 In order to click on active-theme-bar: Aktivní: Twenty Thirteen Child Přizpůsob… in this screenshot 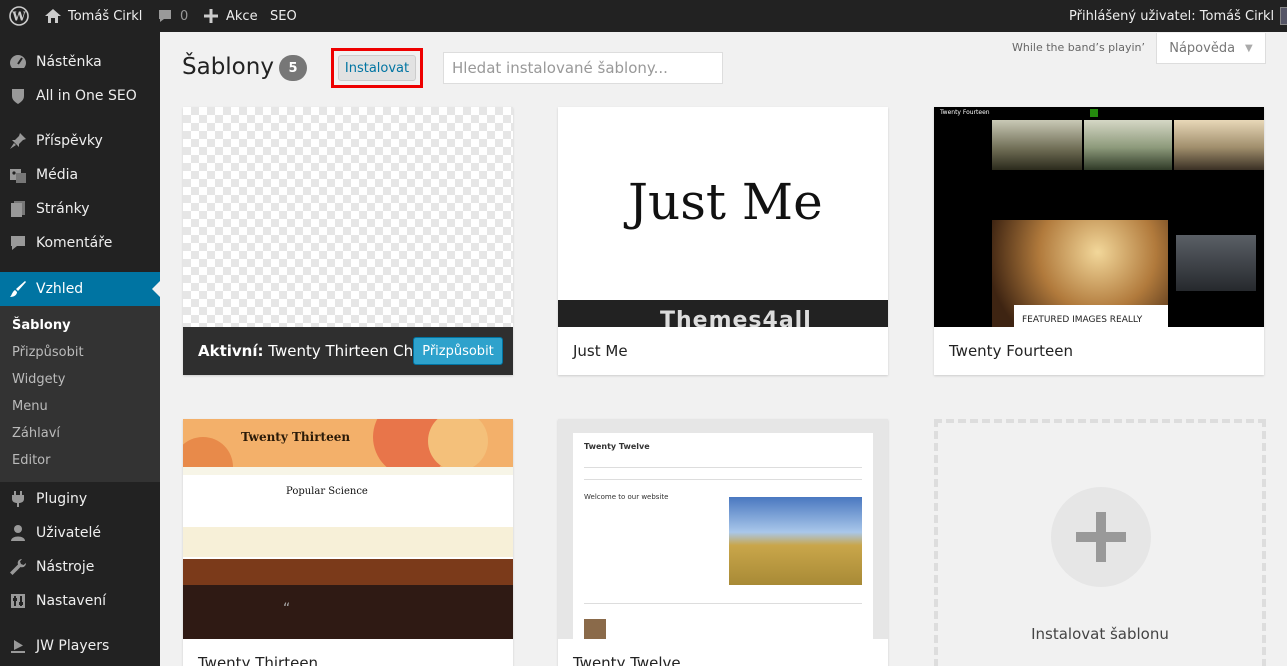, I will do `click(348, 351)`.